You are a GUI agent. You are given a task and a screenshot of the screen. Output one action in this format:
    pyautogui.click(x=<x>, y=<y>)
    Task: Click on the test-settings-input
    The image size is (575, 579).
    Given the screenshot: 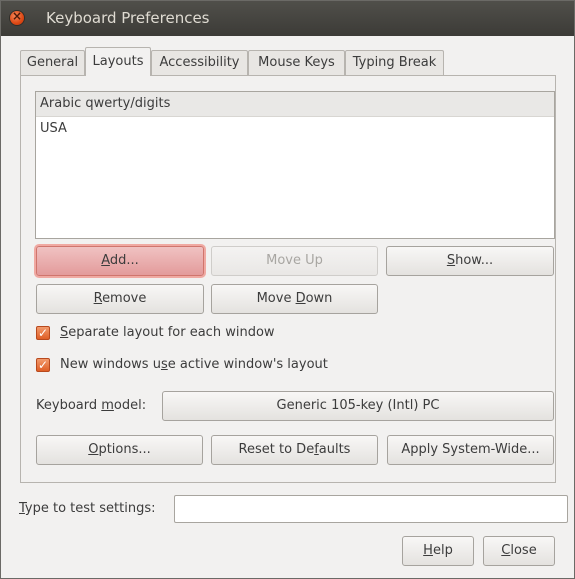 What is the action you would take?
    pyautogui.click(x=371, y=509)
    